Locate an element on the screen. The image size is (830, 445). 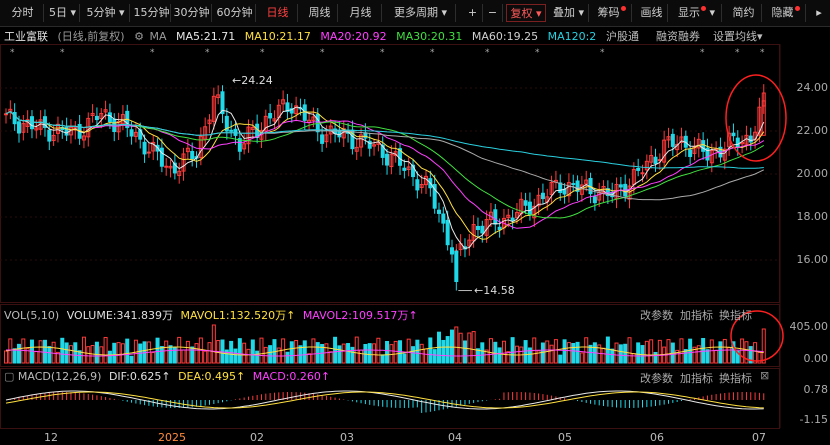
volume-adjust-params-link: 改参数 is located at coordinates (656, 315).